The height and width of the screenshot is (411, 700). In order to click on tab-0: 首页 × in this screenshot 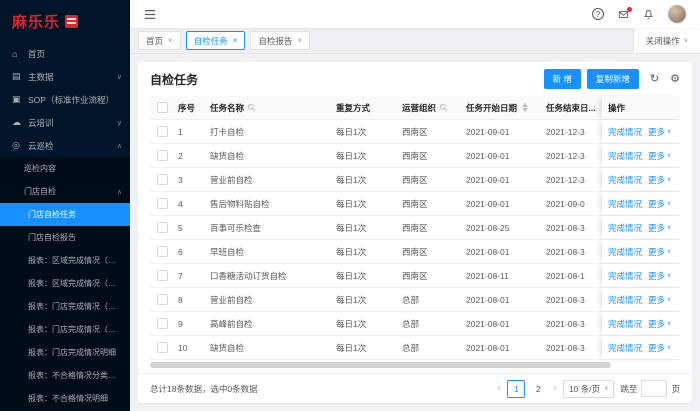, I will do `click(159, 40)`.